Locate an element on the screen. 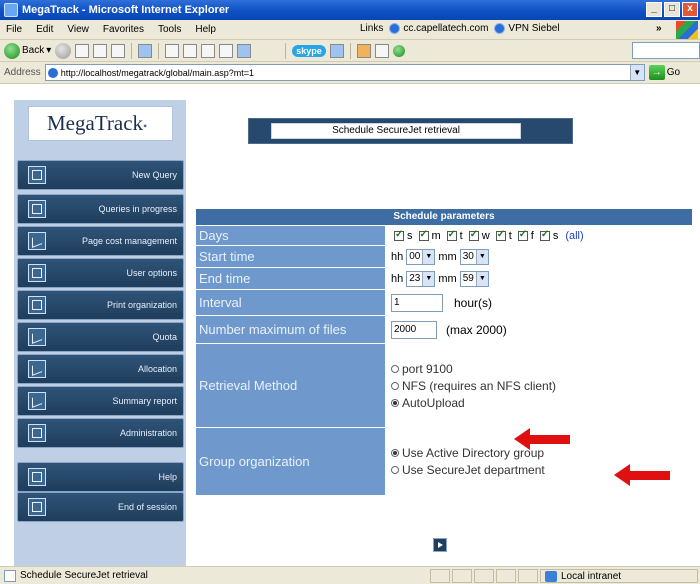 The width and height of the screenshot is (700, 584). pen-icon is located at coordinates (363, 50).